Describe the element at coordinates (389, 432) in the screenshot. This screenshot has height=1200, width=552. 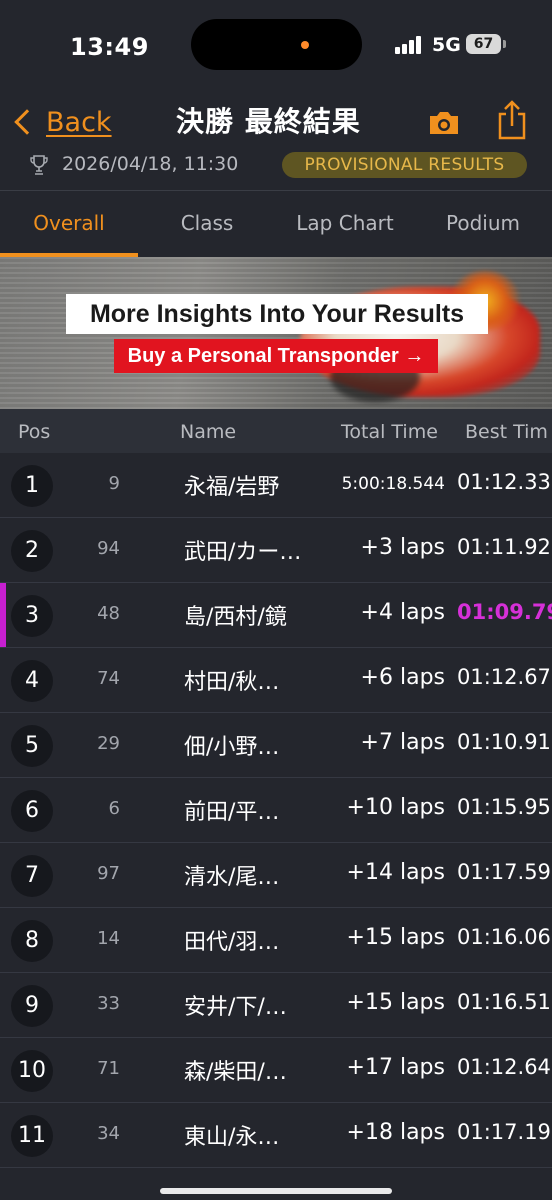
I see `column-header-total-time: Total Time` at that location.